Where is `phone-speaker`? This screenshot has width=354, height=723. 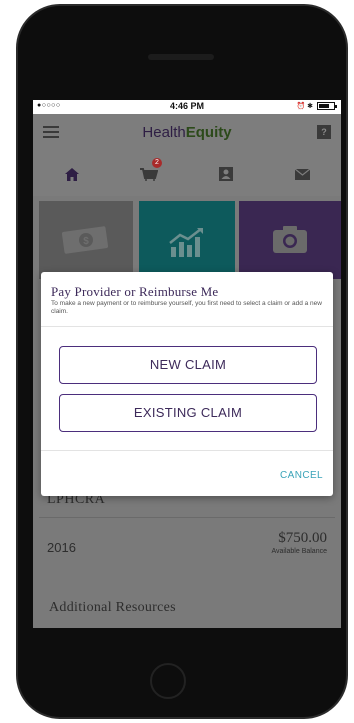 phone-speaker is located at coordinates (181, 57).